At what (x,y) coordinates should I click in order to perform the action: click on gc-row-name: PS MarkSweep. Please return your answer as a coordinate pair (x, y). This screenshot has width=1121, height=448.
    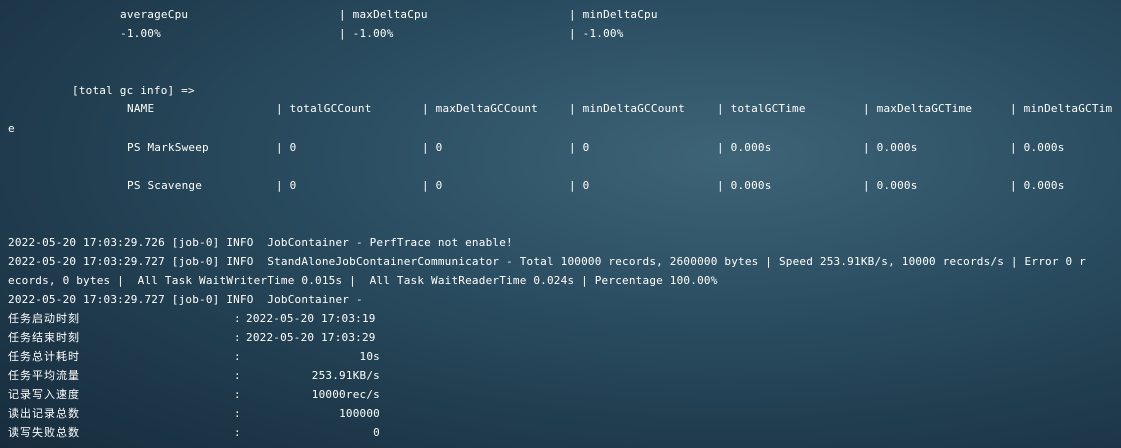
    Looking at the image, I should click on (168, 147).